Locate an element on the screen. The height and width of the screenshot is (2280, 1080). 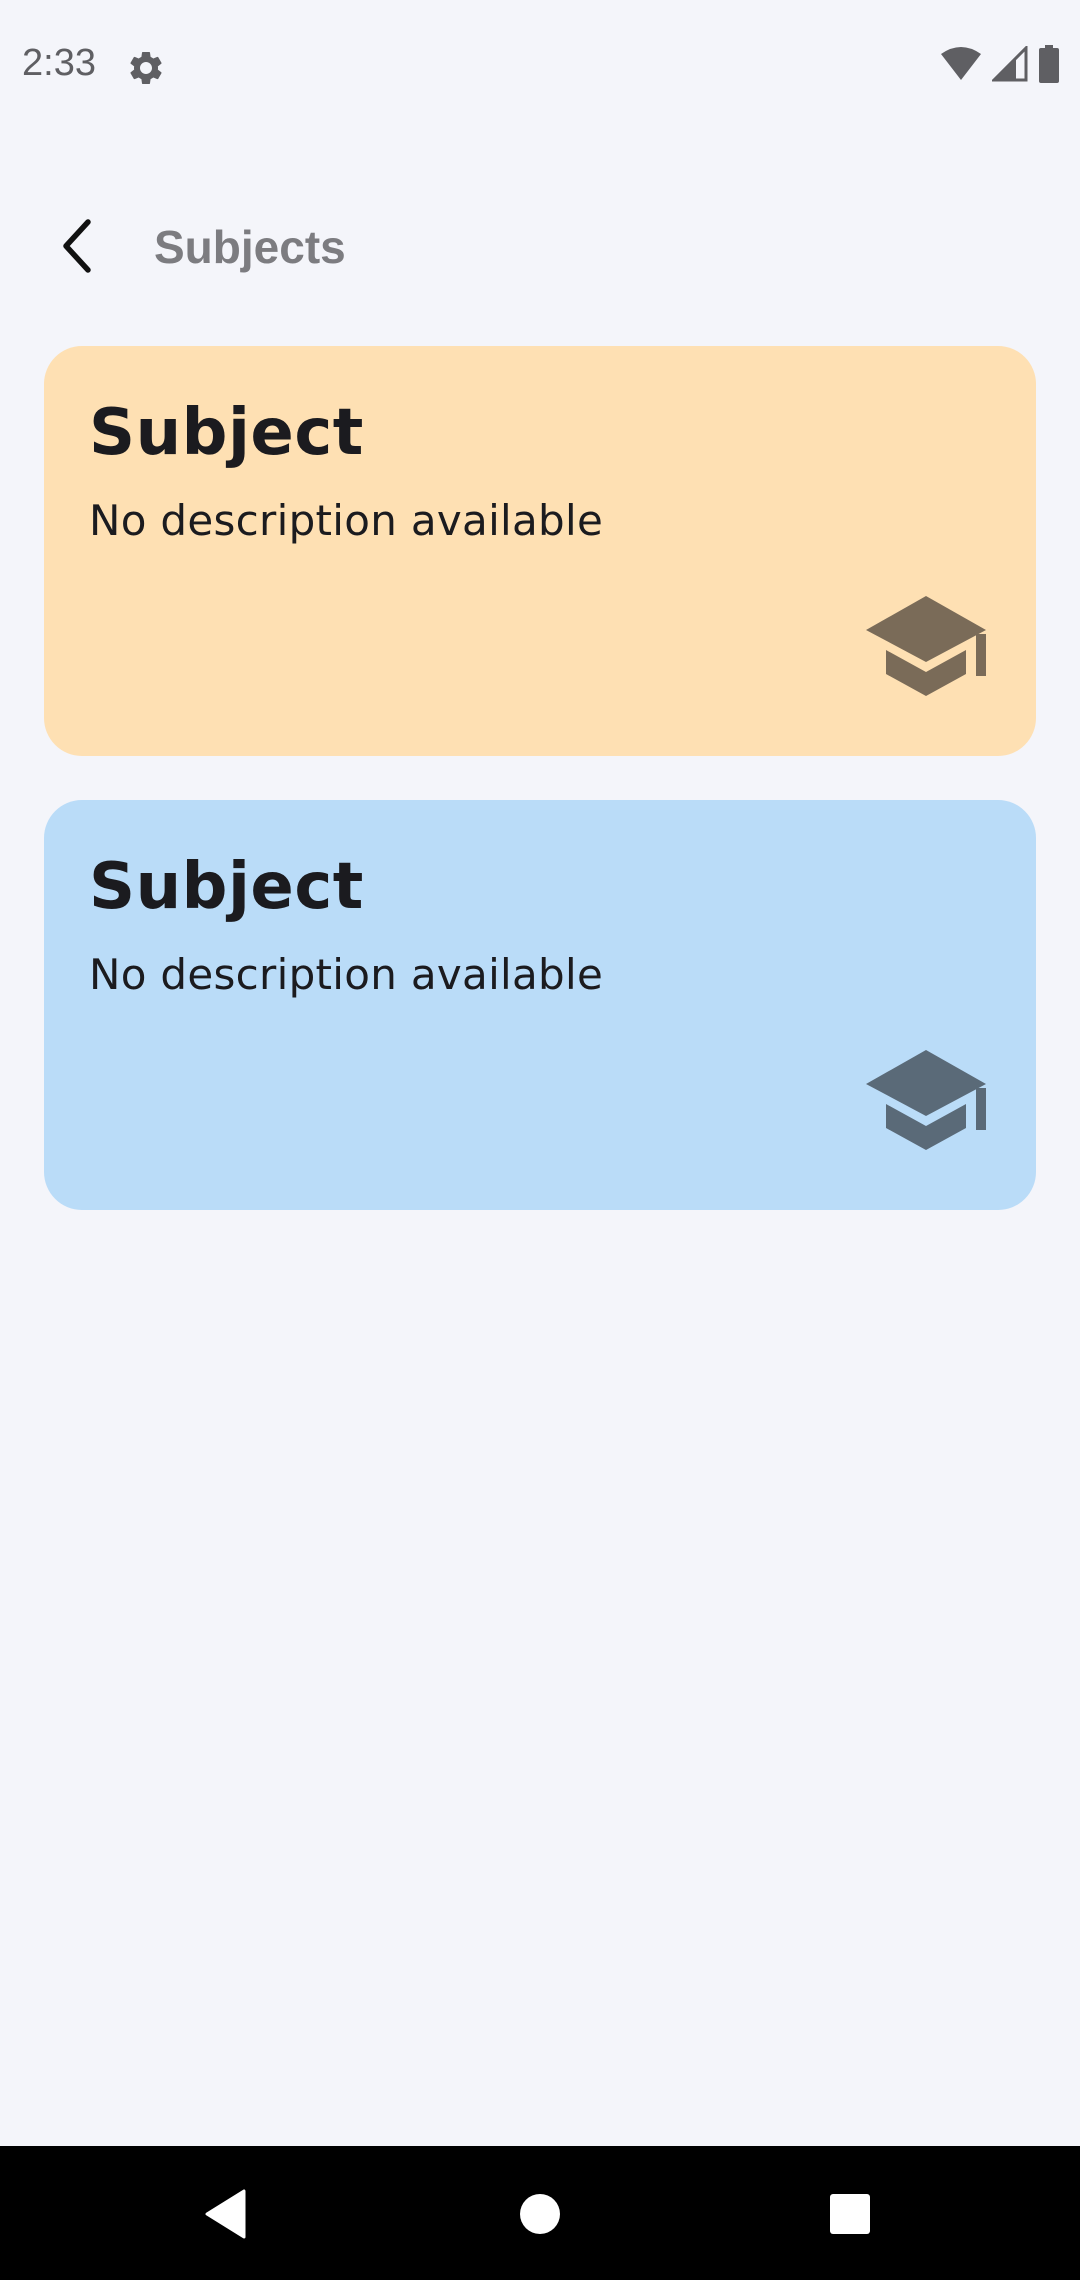
settings-icon is located at coordinates (146, 68).